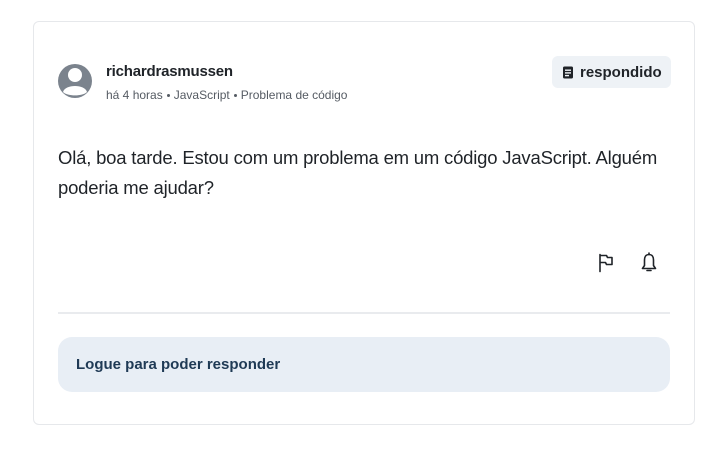  I want to click on post-subcategory: Problema de código, so click(294, 95).